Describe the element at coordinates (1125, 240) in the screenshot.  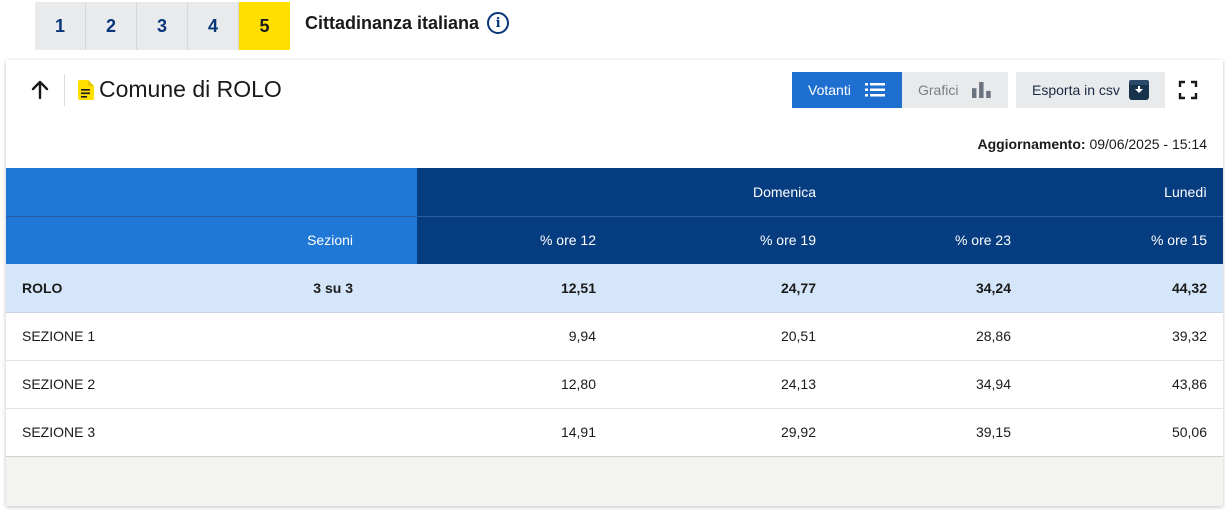
I see `col-ore15-header: % ore 15` at that location.